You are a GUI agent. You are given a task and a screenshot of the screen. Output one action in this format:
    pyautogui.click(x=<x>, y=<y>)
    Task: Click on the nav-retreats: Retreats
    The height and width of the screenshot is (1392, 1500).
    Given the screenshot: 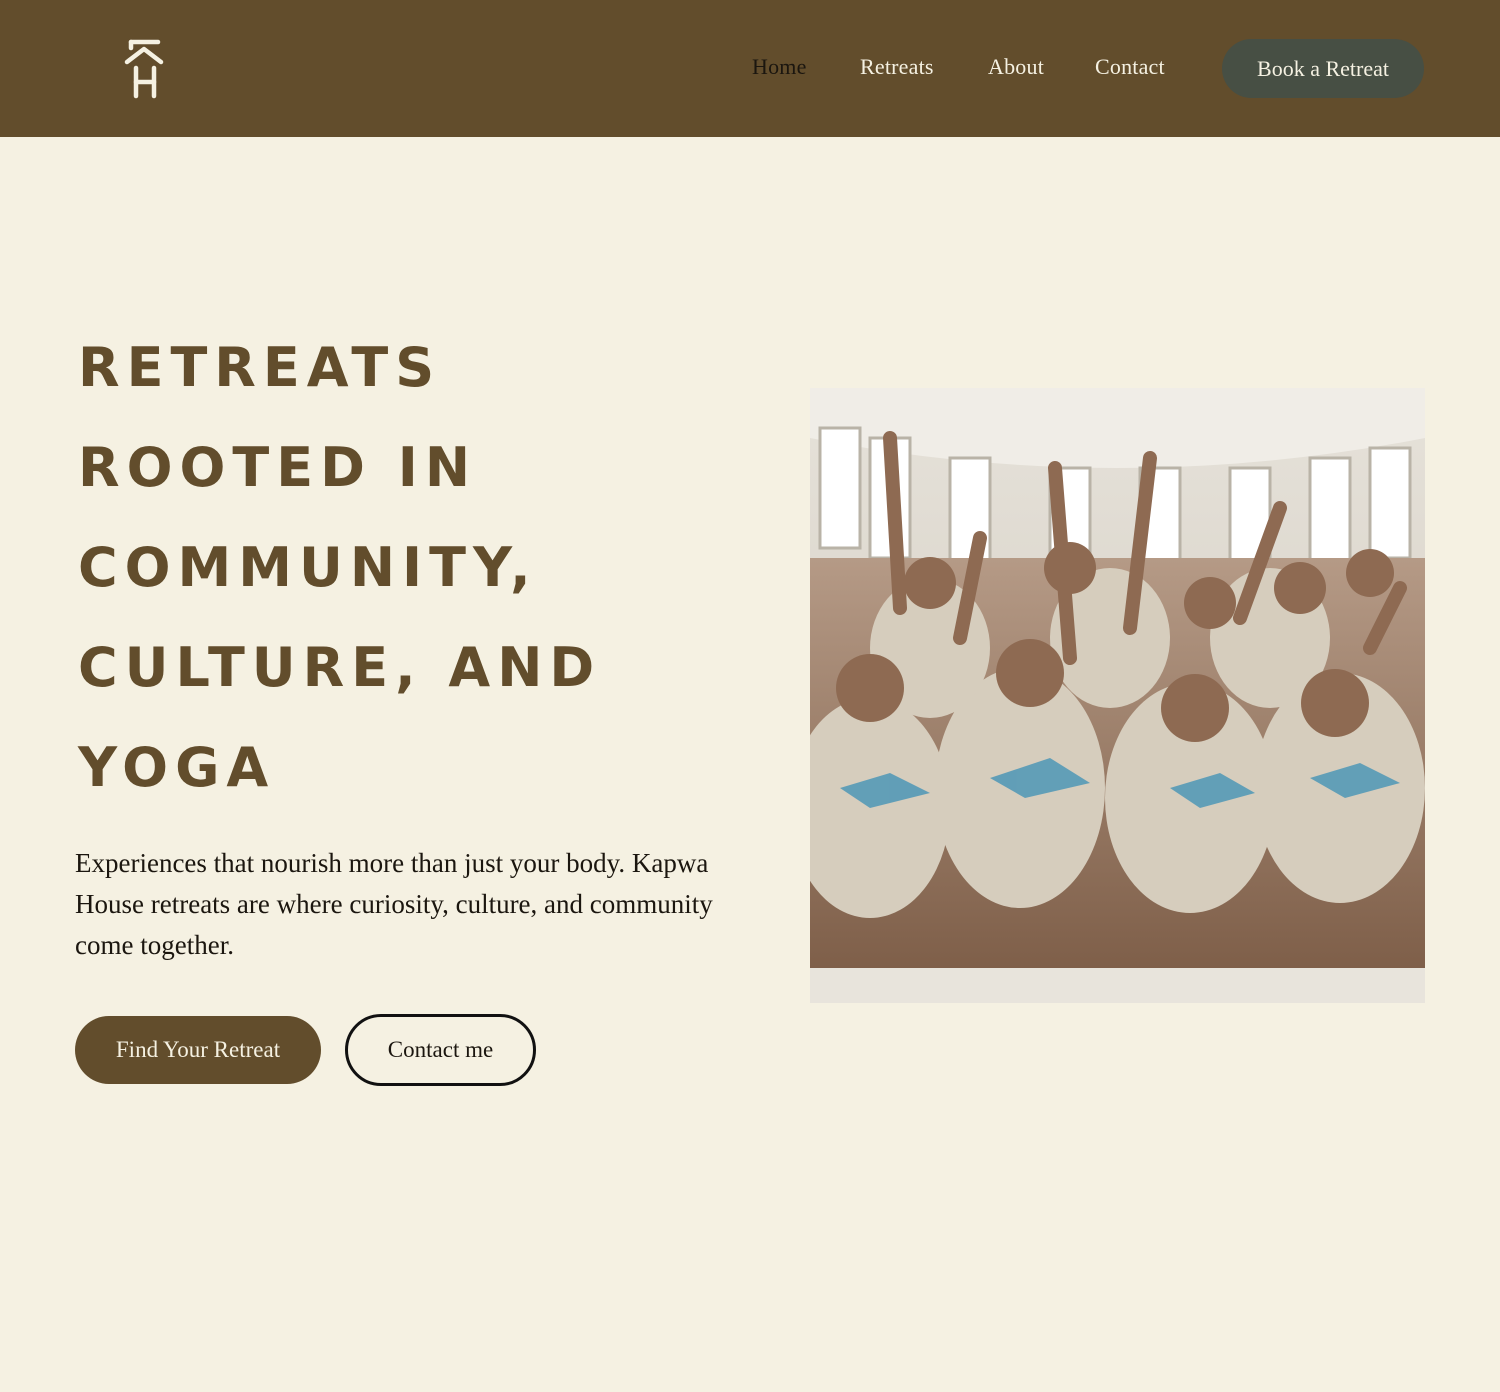 What is the action you would take?
    pyautogui.click(x=897, y=67)
    